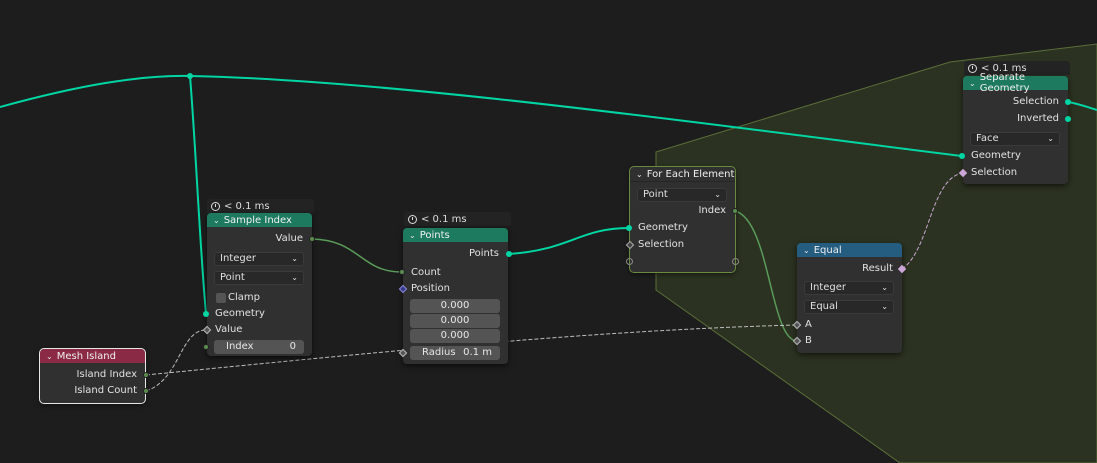  I want to click on mode-dropdown: Equal ⌄, so click(849, 307).